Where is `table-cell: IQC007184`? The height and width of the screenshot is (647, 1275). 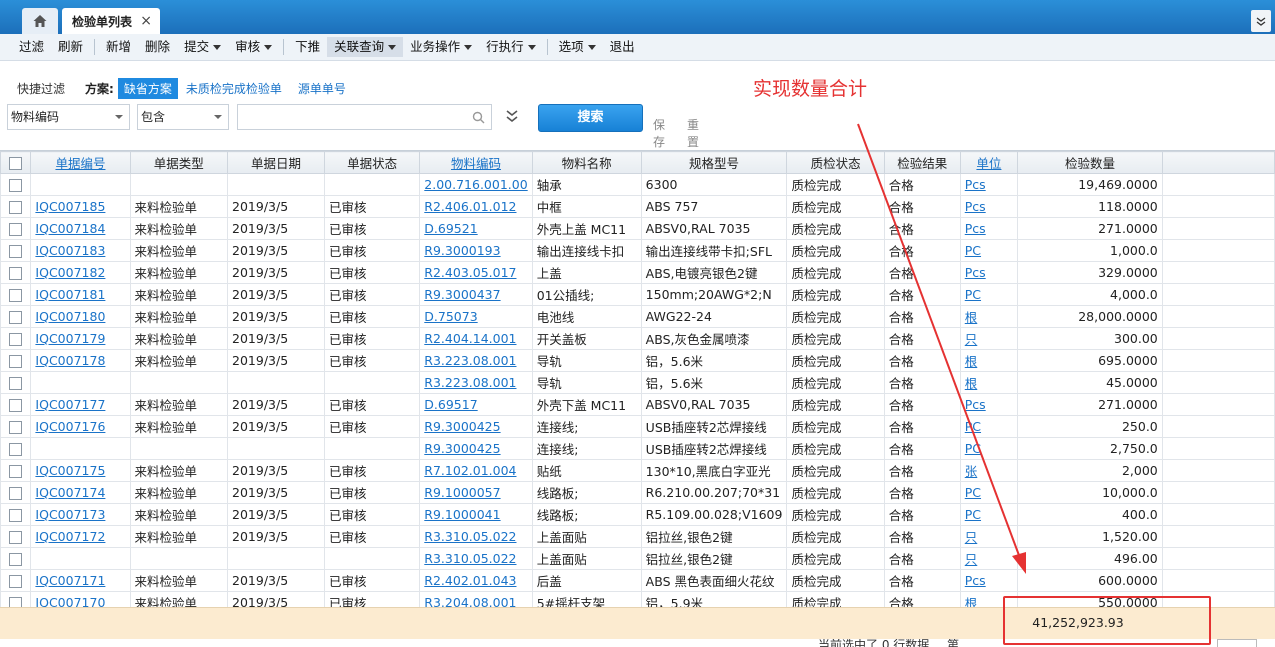
table-cell: IQC007184 is located at coordinates (80, 228).